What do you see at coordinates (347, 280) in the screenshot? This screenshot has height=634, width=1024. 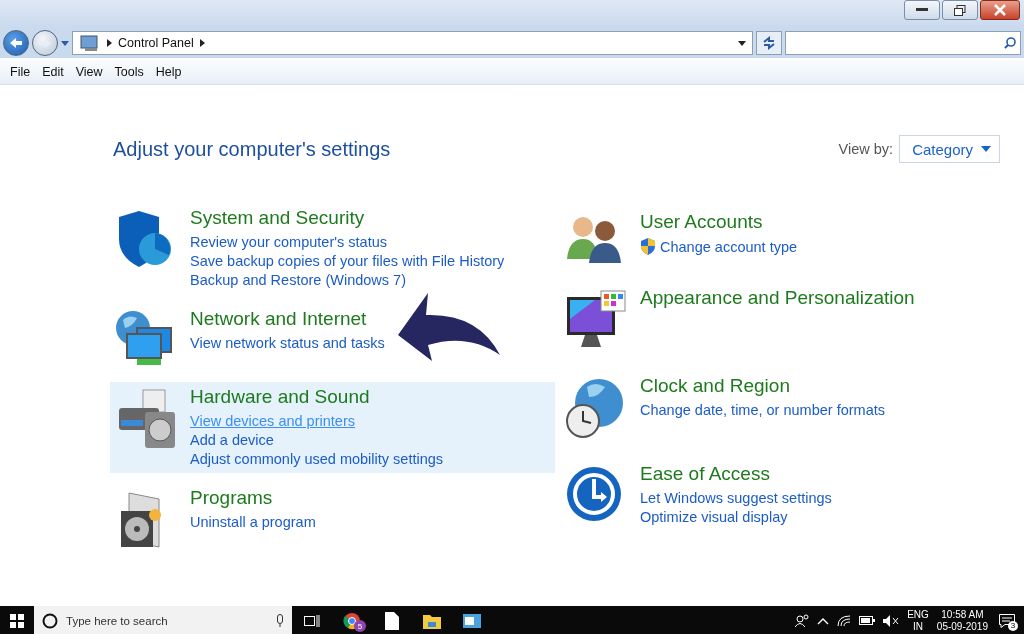 I see `category-link: Backup and Restore (Windows 7)` at bounding box center [347, 280].